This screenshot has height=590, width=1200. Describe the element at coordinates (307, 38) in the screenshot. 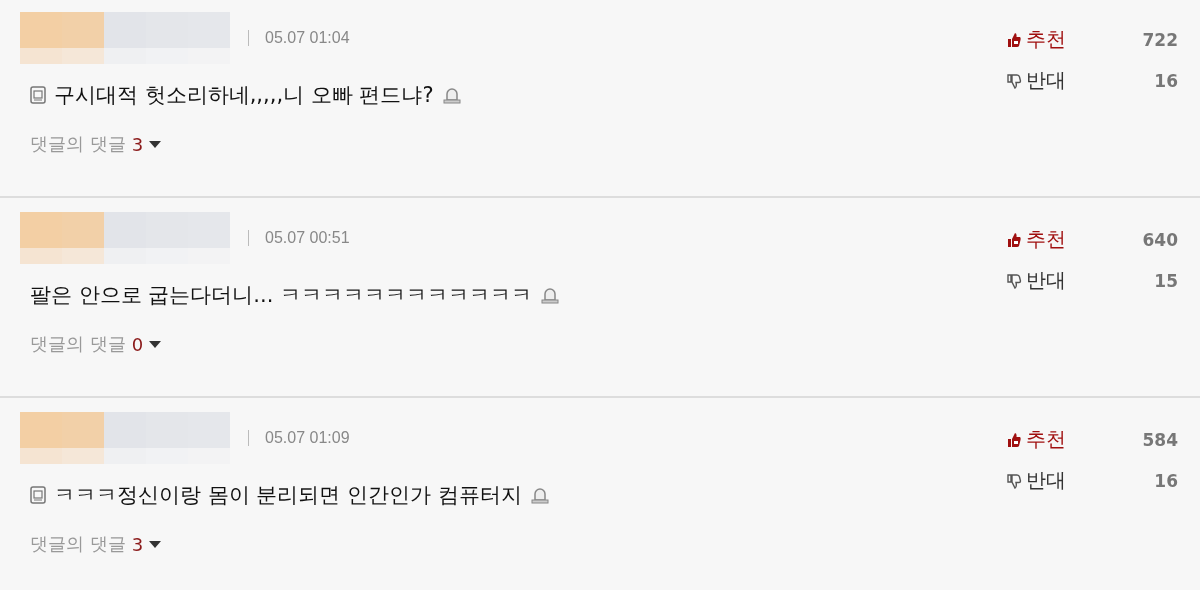

I see `comment-date: 05.07 01:04` at that location.